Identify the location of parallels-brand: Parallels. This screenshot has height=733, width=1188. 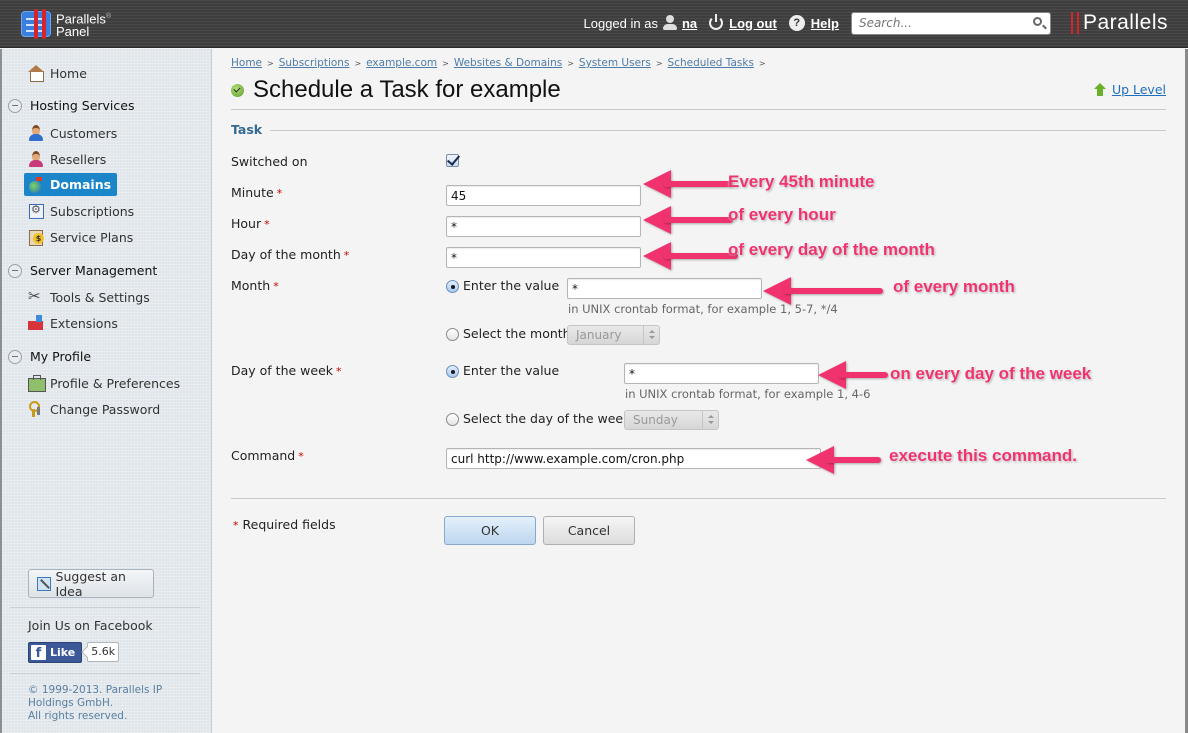
(1119, 23).